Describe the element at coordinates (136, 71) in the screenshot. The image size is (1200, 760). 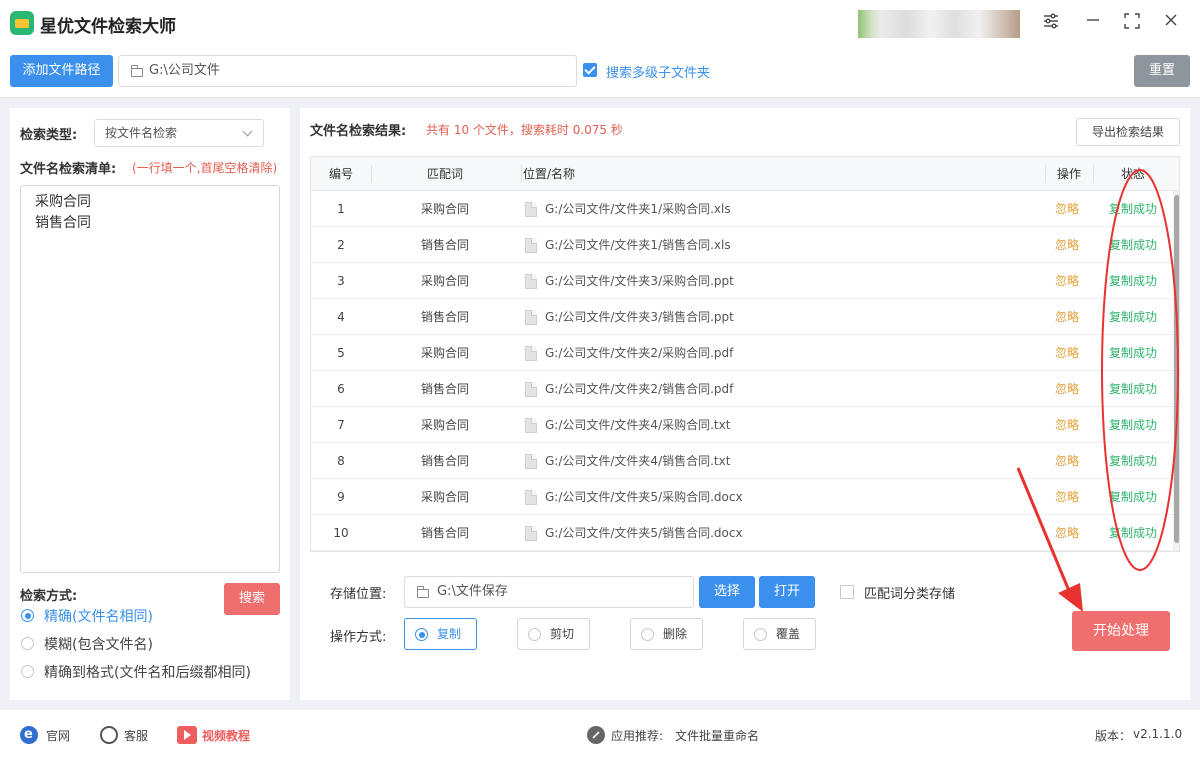
I see `folder-icon` at that location.